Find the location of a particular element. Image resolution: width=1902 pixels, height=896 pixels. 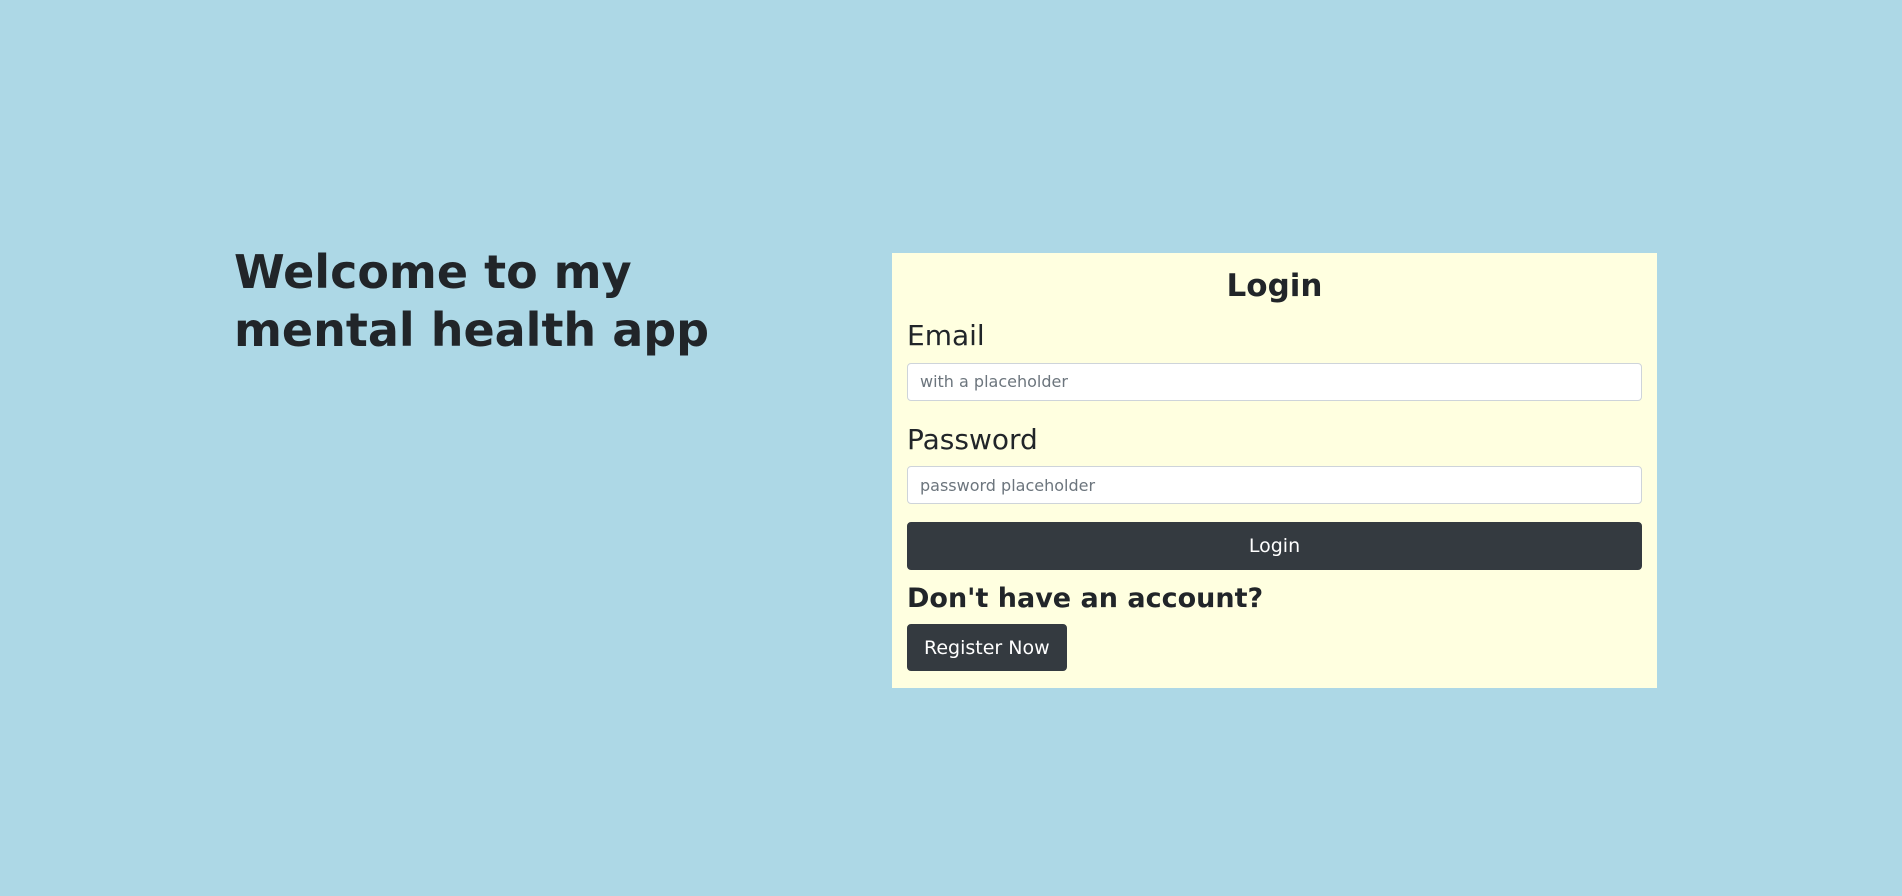

register-prompt: Don't have an account? is located at coordinates (1085, 599).